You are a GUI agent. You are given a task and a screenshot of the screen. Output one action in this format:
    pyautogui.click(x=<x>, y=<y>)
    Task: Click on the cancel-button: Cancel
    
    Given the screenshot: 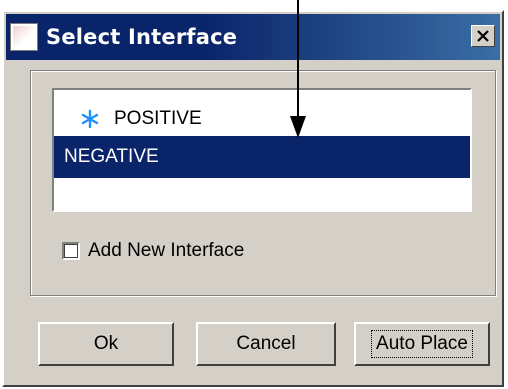 What is the action you would take?
    pyautogui.click(x=266, y=344)
    